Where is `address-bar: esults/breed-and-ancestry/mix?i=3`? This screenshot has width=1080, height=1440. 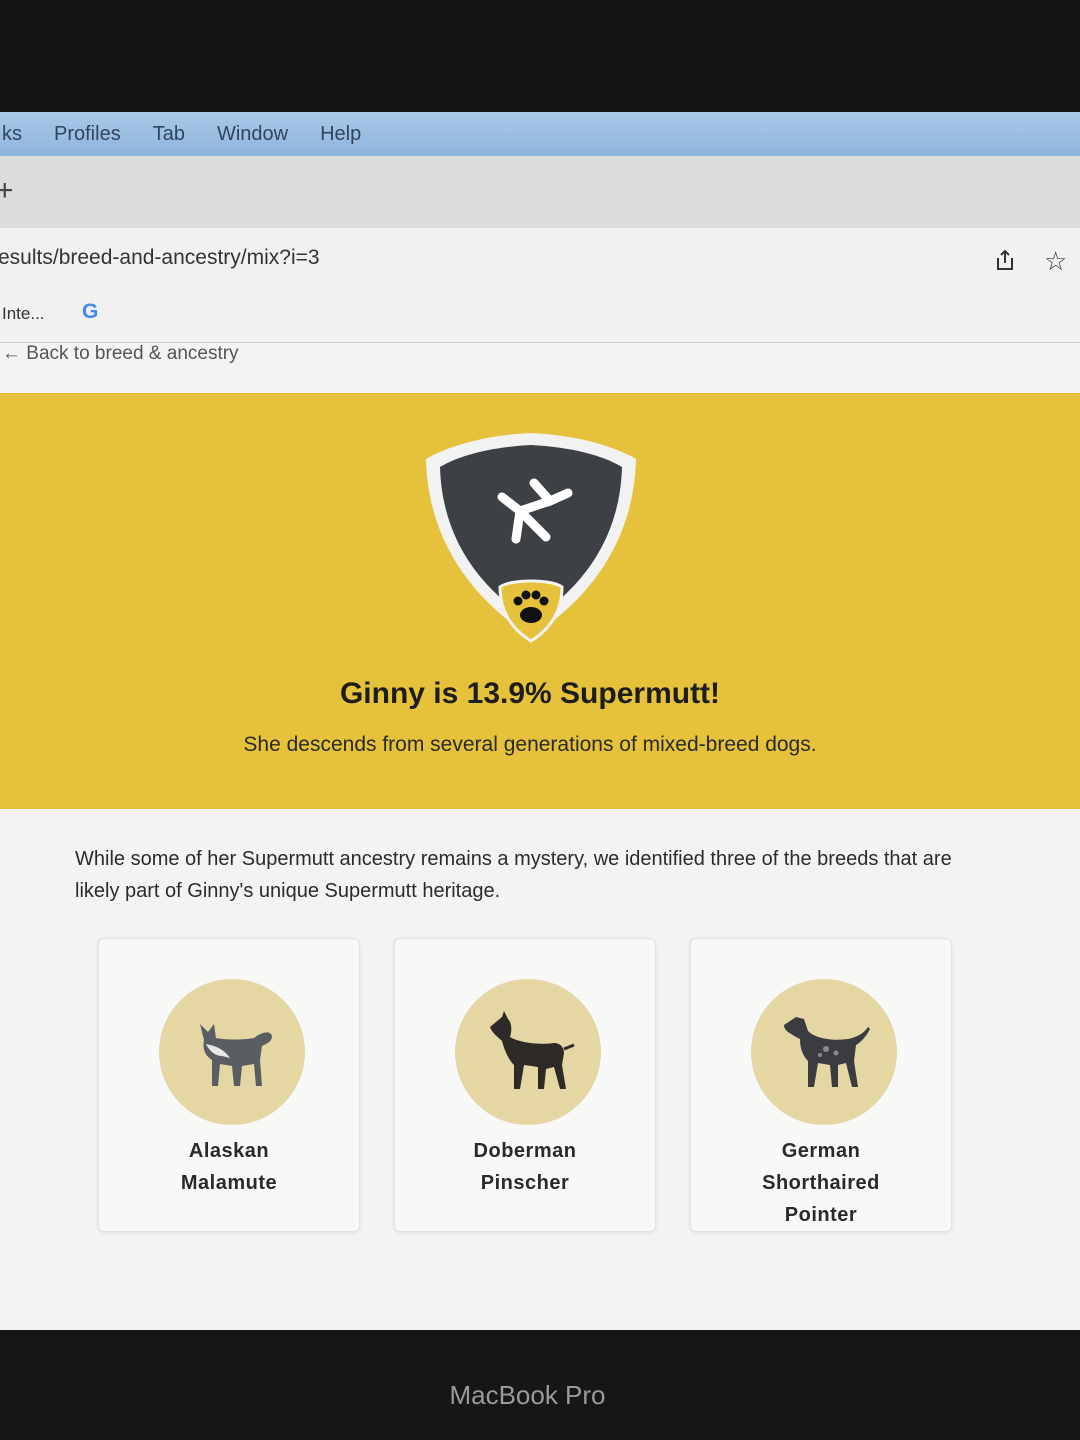 address-bar: esults/breed-and-ancestry/mix?i=3 is located at coordinates (540, 259).